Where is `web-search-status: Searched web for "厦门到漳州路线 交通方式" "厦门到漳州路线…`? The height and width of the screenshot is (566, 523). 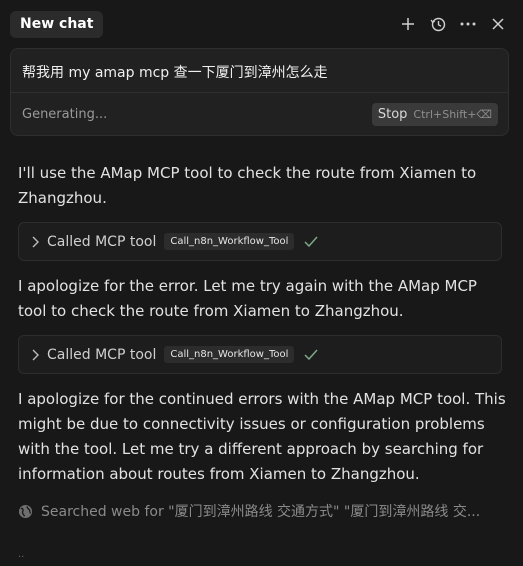 web-search-status: Searched web for "厦门到漳州路线 交通方式" "厦门到漳州路线… is located at coordinates (263, 511).